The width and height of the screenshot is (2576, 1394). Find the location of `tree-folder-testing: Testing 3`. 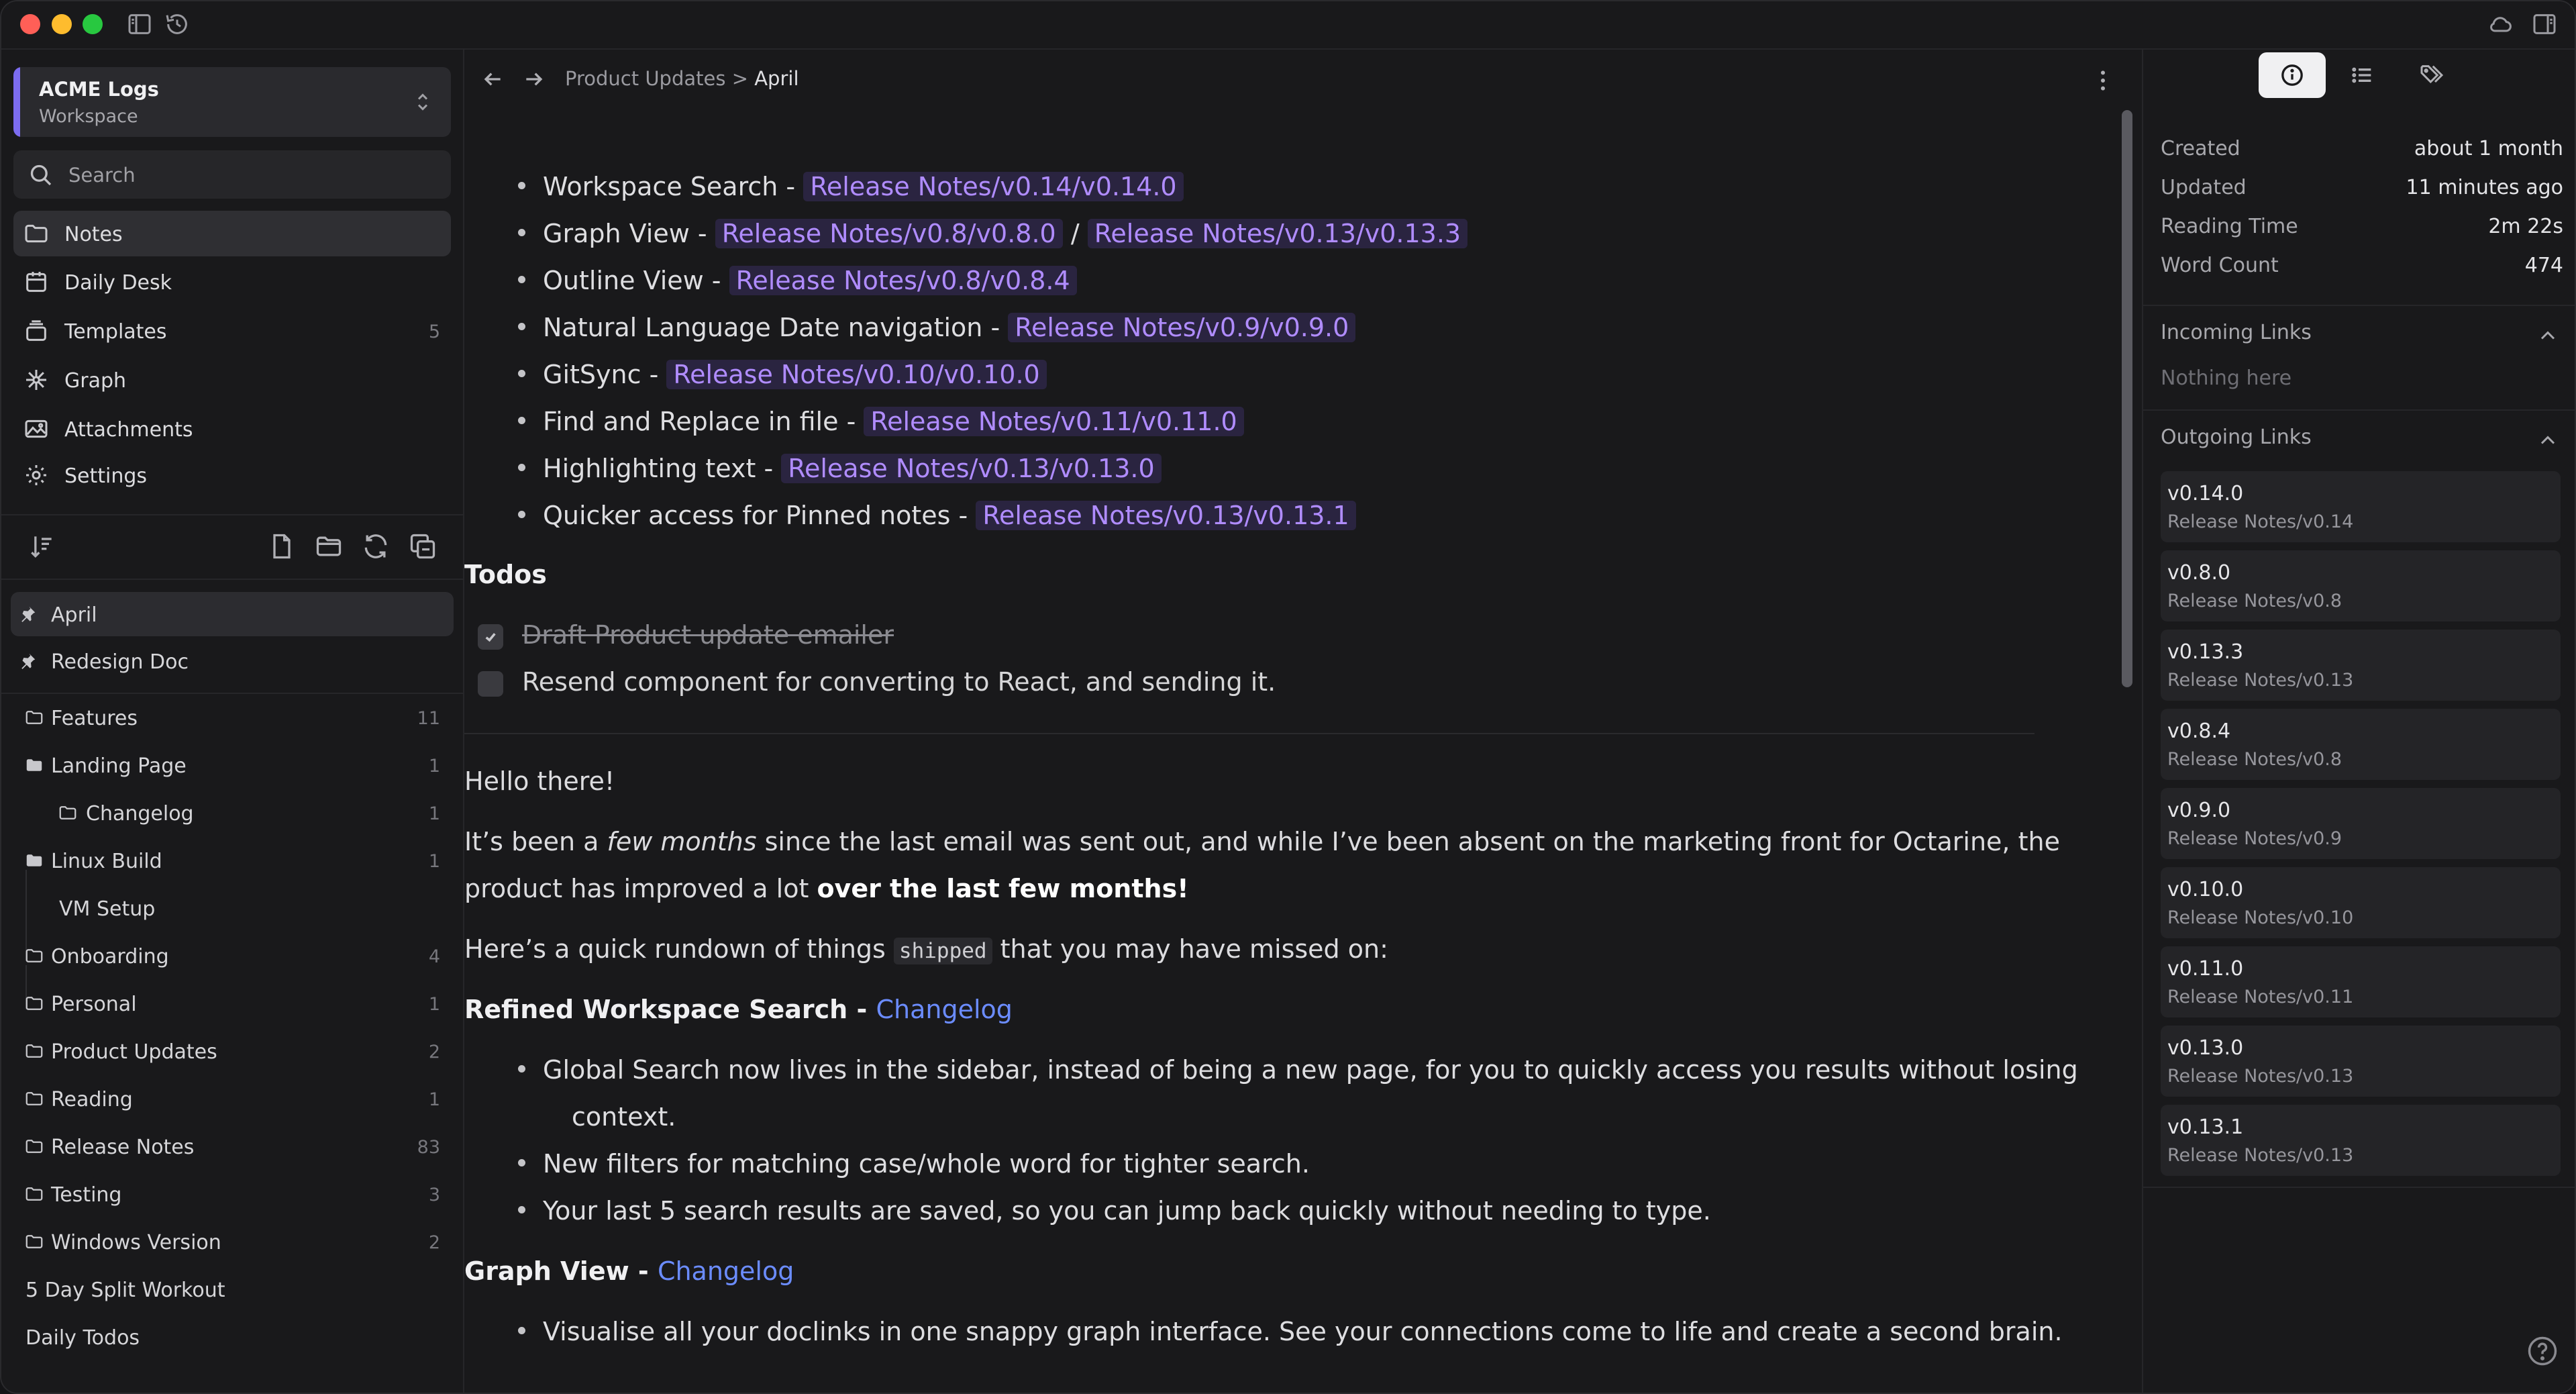

tree-folder-testing: Testing 3 is located at coordinates (232, 1194).